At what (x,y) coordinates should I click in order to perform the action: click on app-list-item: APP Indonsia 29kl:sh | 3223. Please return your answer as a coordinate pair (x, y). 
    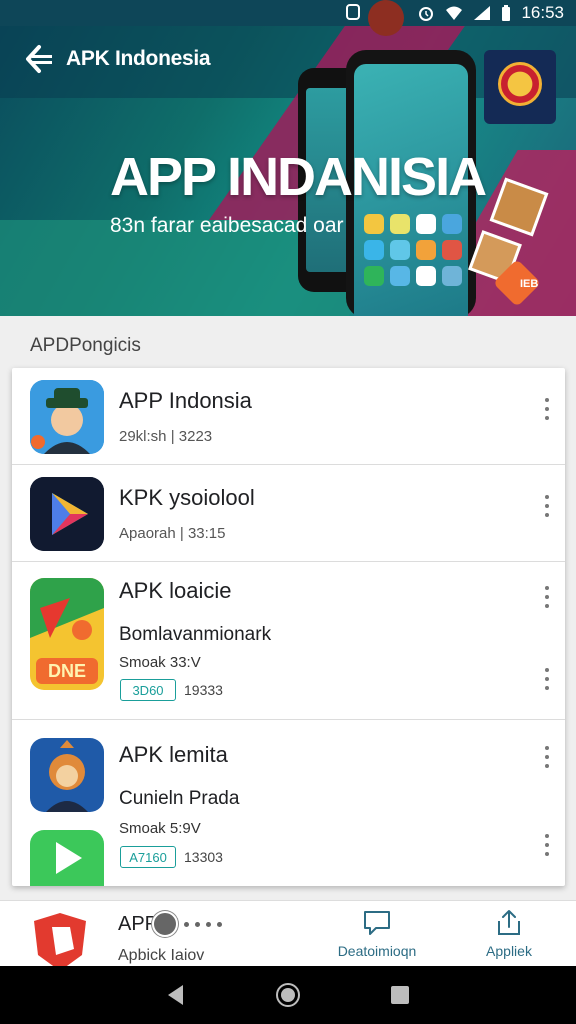
    Looking at the image, I should click on (288, 416).